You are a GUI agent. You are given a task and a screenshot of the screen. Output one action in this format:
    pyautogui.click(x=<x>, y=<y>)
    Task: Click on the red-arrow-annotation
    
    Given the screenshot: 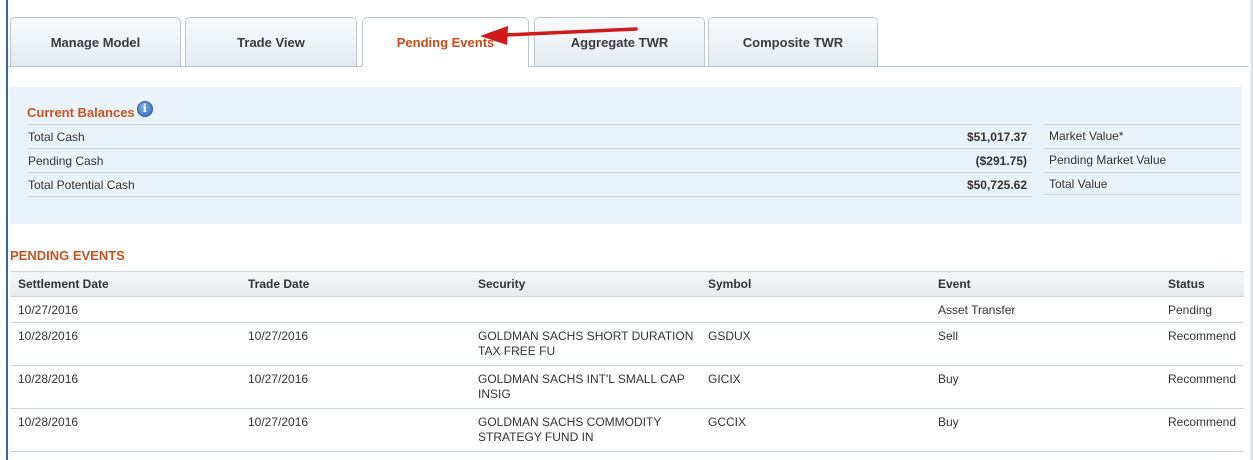 What is the action you would take?
    pyautogui.click(x=559, y=35)
    